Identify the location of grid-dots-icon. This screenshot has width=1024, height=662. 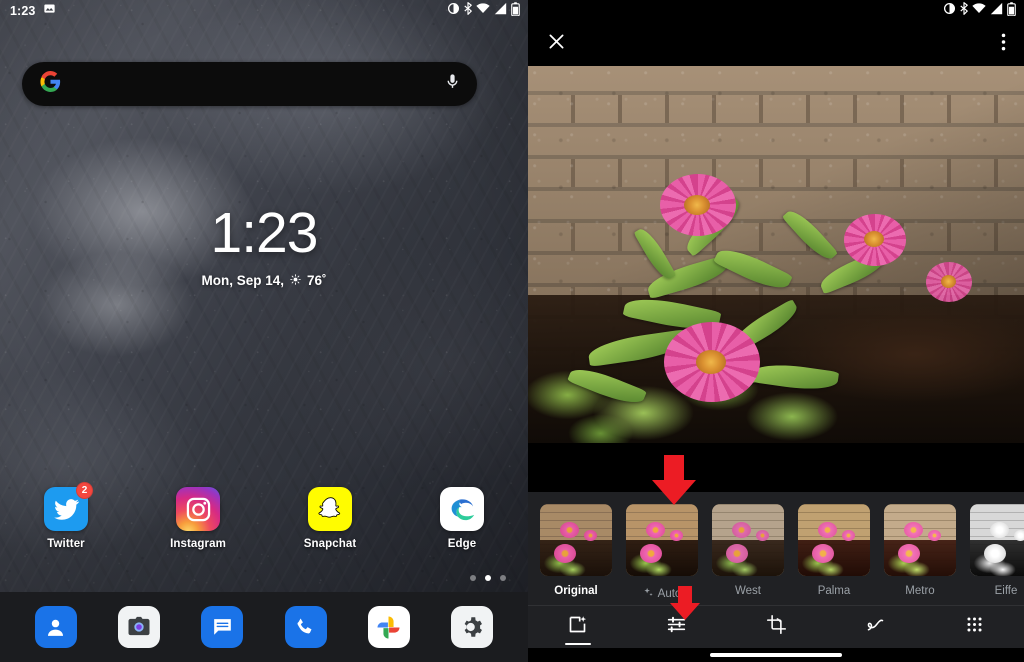
(974, 627).